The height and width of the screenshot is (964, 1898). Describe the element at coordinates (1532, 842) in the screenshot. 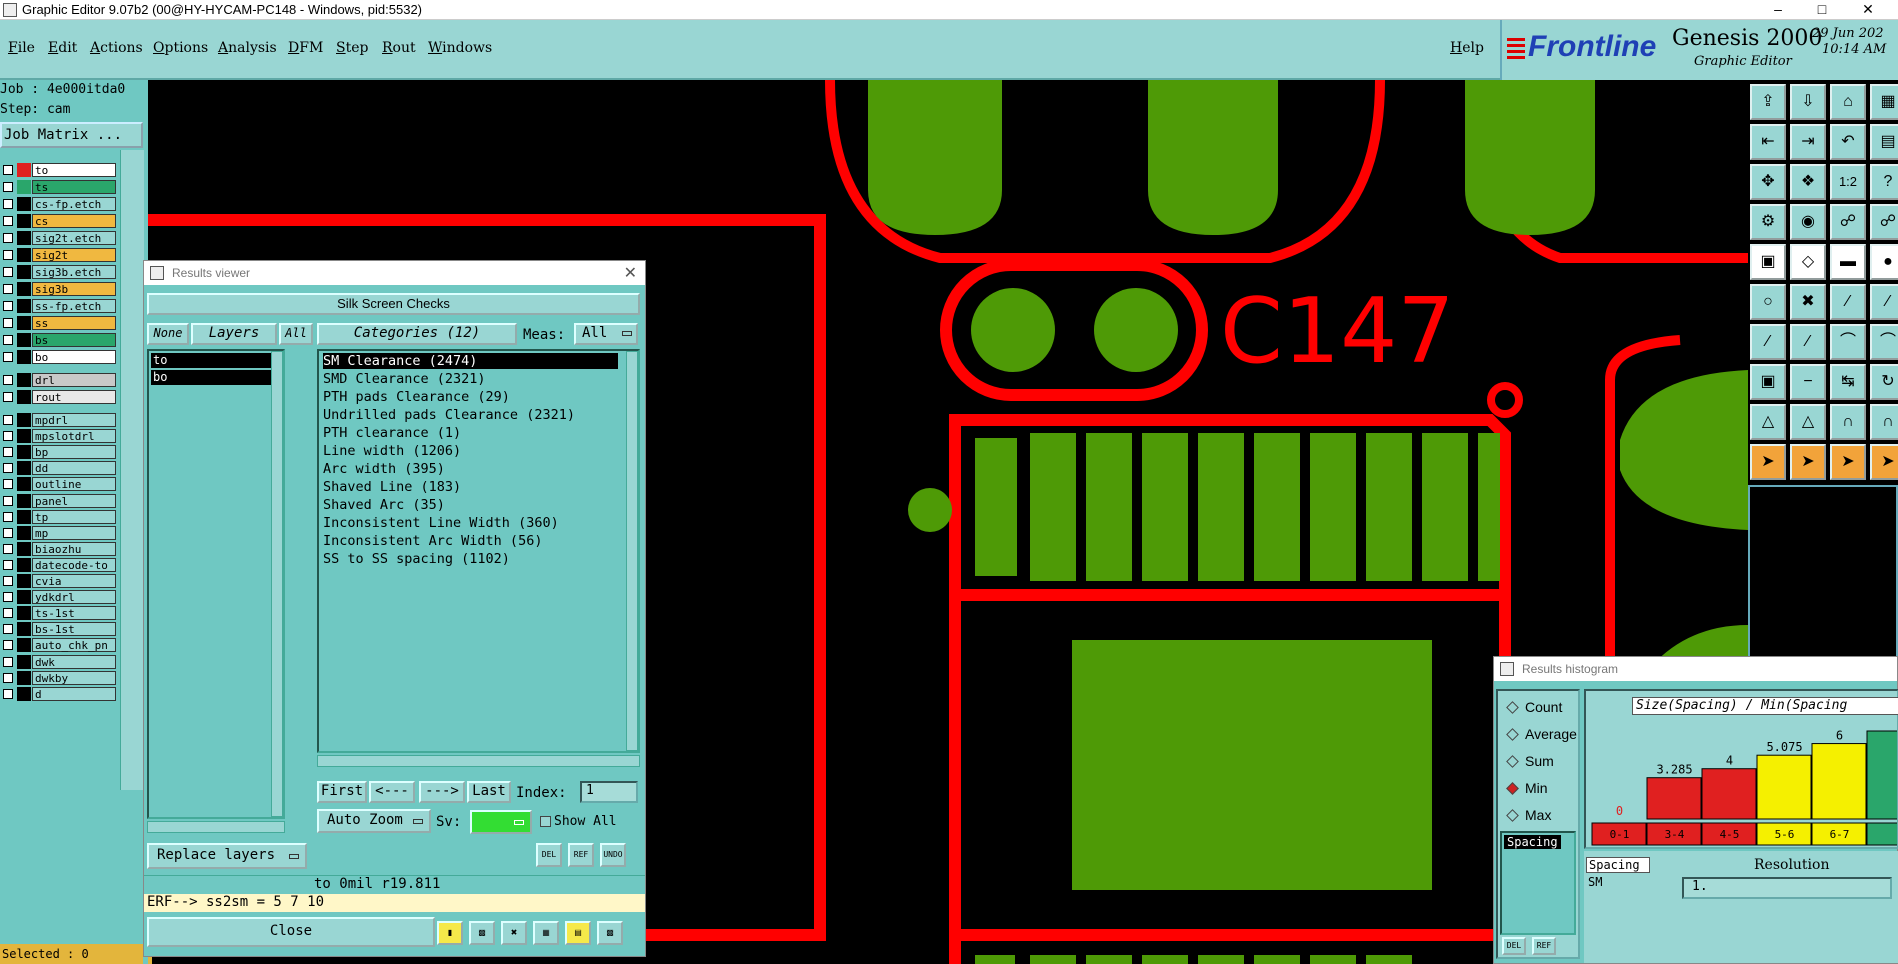

I see `histogram-list-item: Spacing` at that location.